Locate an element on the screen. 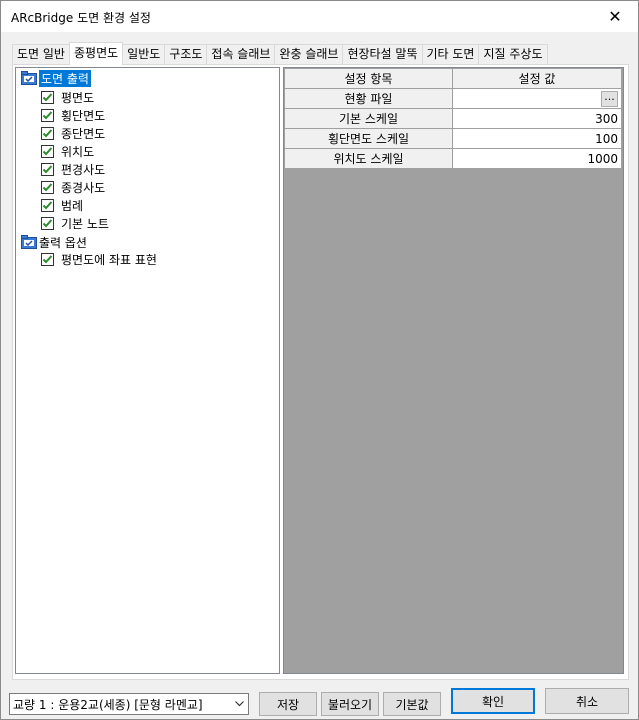  tab-general-drawing: 일반도 is located at coordinates (144, 54).